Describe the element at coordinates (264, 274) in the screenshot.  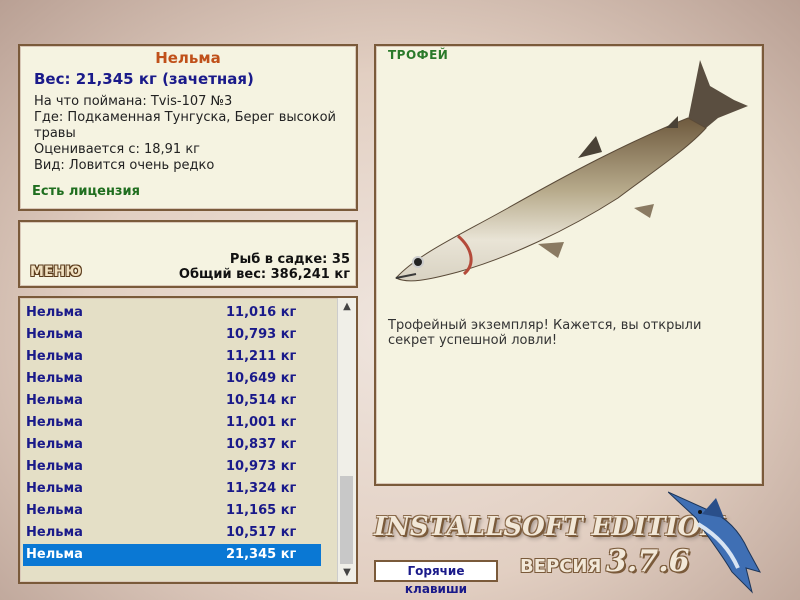
I see `total-weight: Общий вес: 386,241 кг` at that location.